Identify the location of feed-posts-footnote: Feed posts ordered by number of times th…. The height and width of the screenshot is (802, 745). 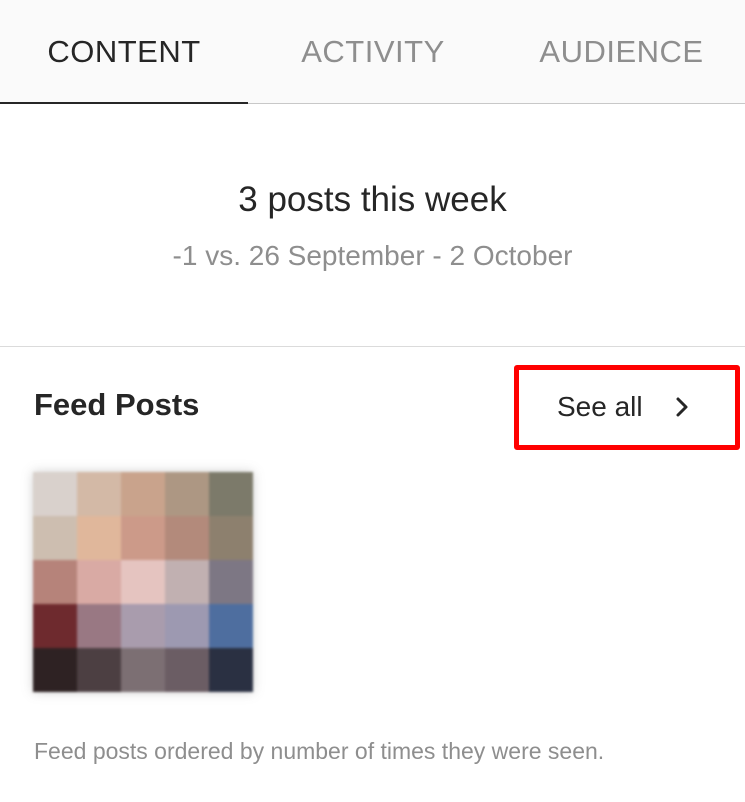
(319, 751).